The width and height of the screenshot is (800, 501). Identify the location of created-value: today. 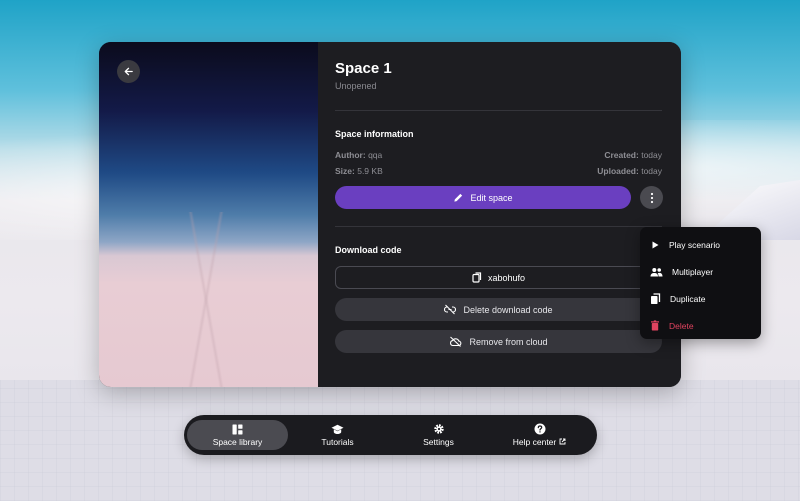
(651, 155).